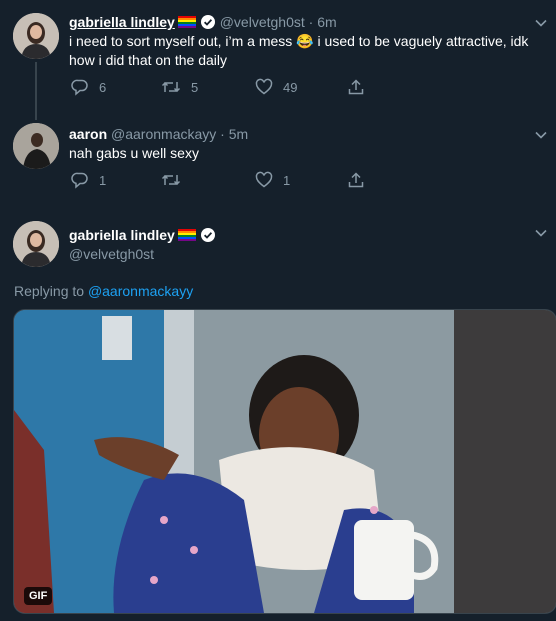 The height and width of the screenshot is (621, 556). I want to click on retweet-button: 5, so click(179, 87).